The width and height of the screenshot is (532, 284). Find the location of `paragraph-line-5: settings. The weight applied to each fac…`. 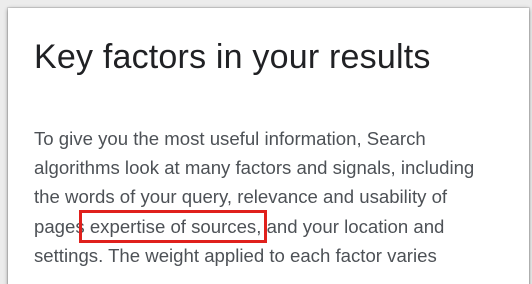

paragraph-line-5: settings. The weight applied to each fac… is located at coordinates (235, 255).